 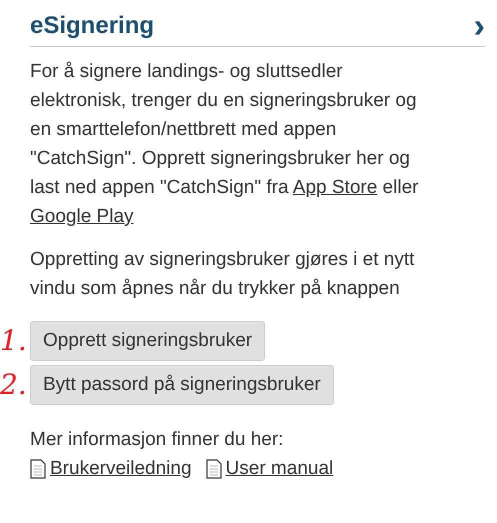 What do you see at coordinates (182, 385) in the screenshot?
I see `action-button: Bytt passord på signeringsbruker` at bounding box center [182, 385].